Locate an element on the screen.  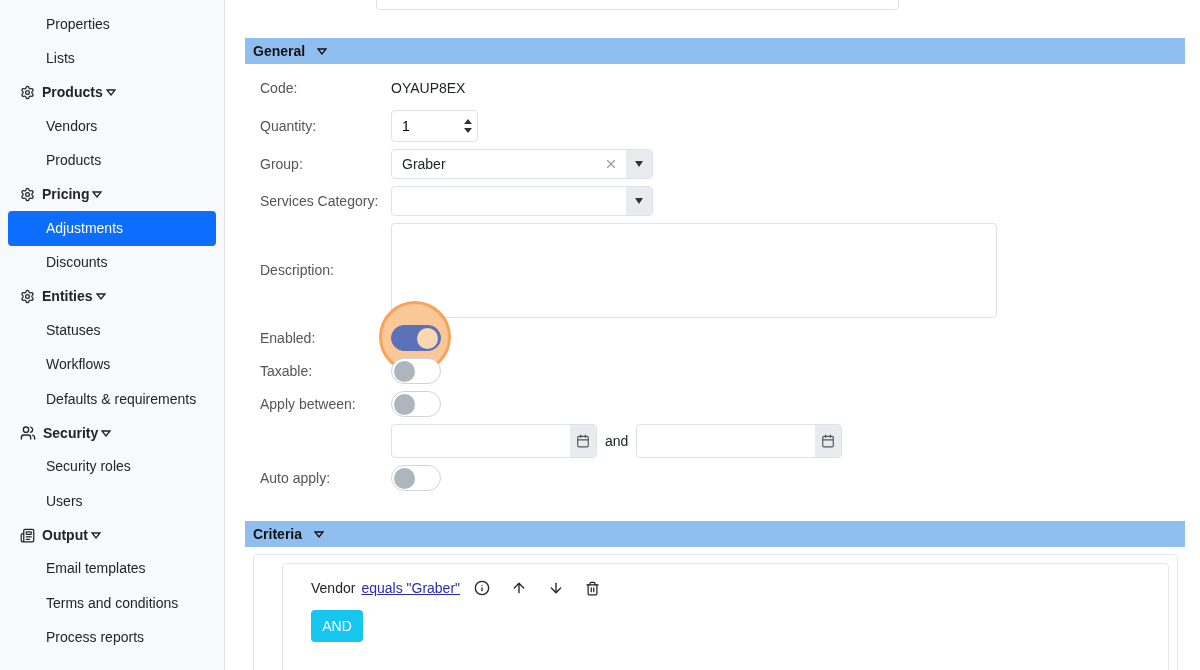
sidebar-item: Terms and conditions is located at coordinates (112, 603).